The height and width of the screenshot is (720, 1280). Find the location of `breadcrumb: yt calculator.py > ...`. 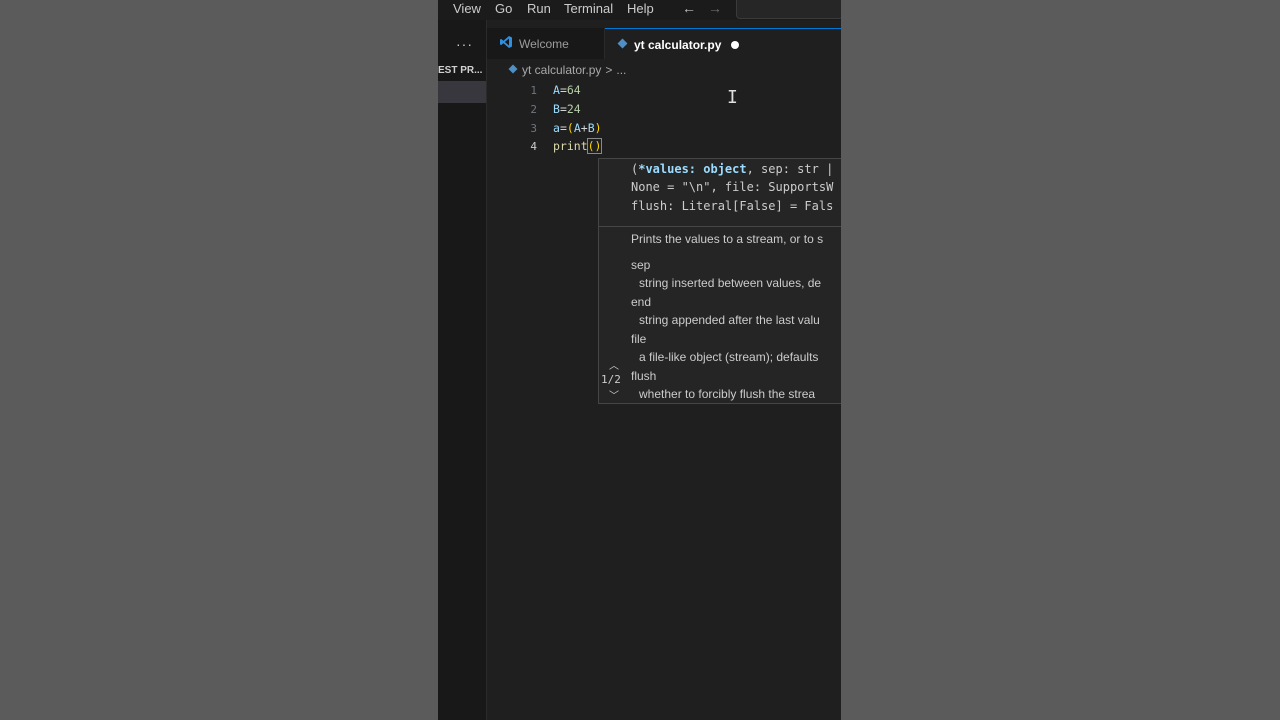

breadcrumb: yt calculator.py > ... is located at coordinates (567, 70).